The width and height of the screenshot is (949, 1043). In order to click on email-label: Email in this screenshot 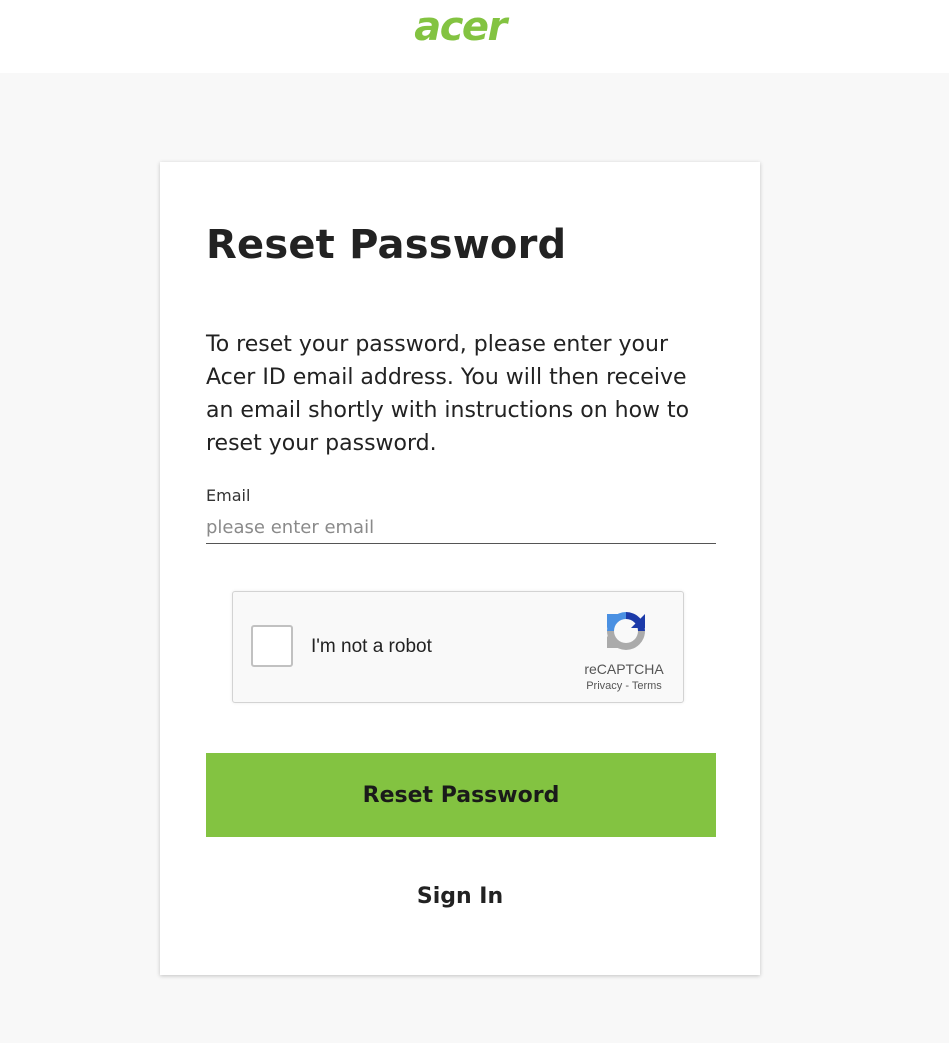, I will do `click(228, 495)`.